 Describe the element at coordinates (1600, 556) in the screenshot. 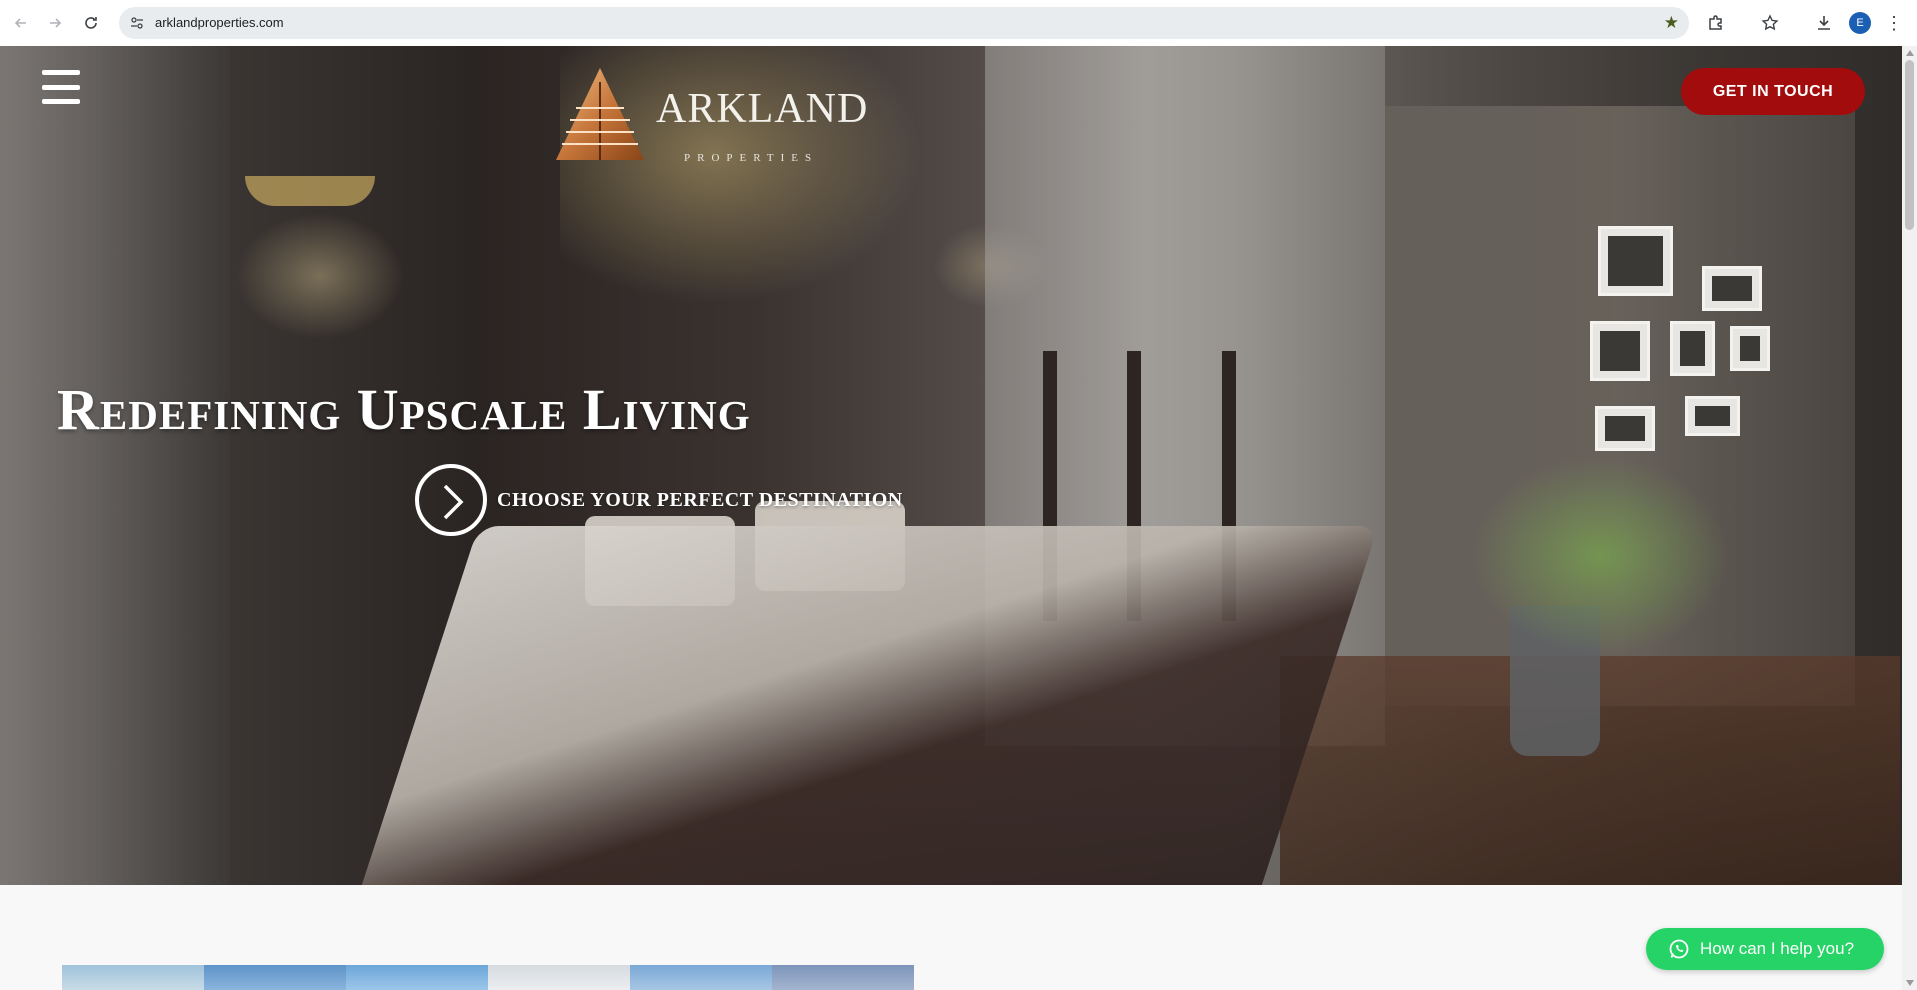

I see `hero-bg-plant` at that location.